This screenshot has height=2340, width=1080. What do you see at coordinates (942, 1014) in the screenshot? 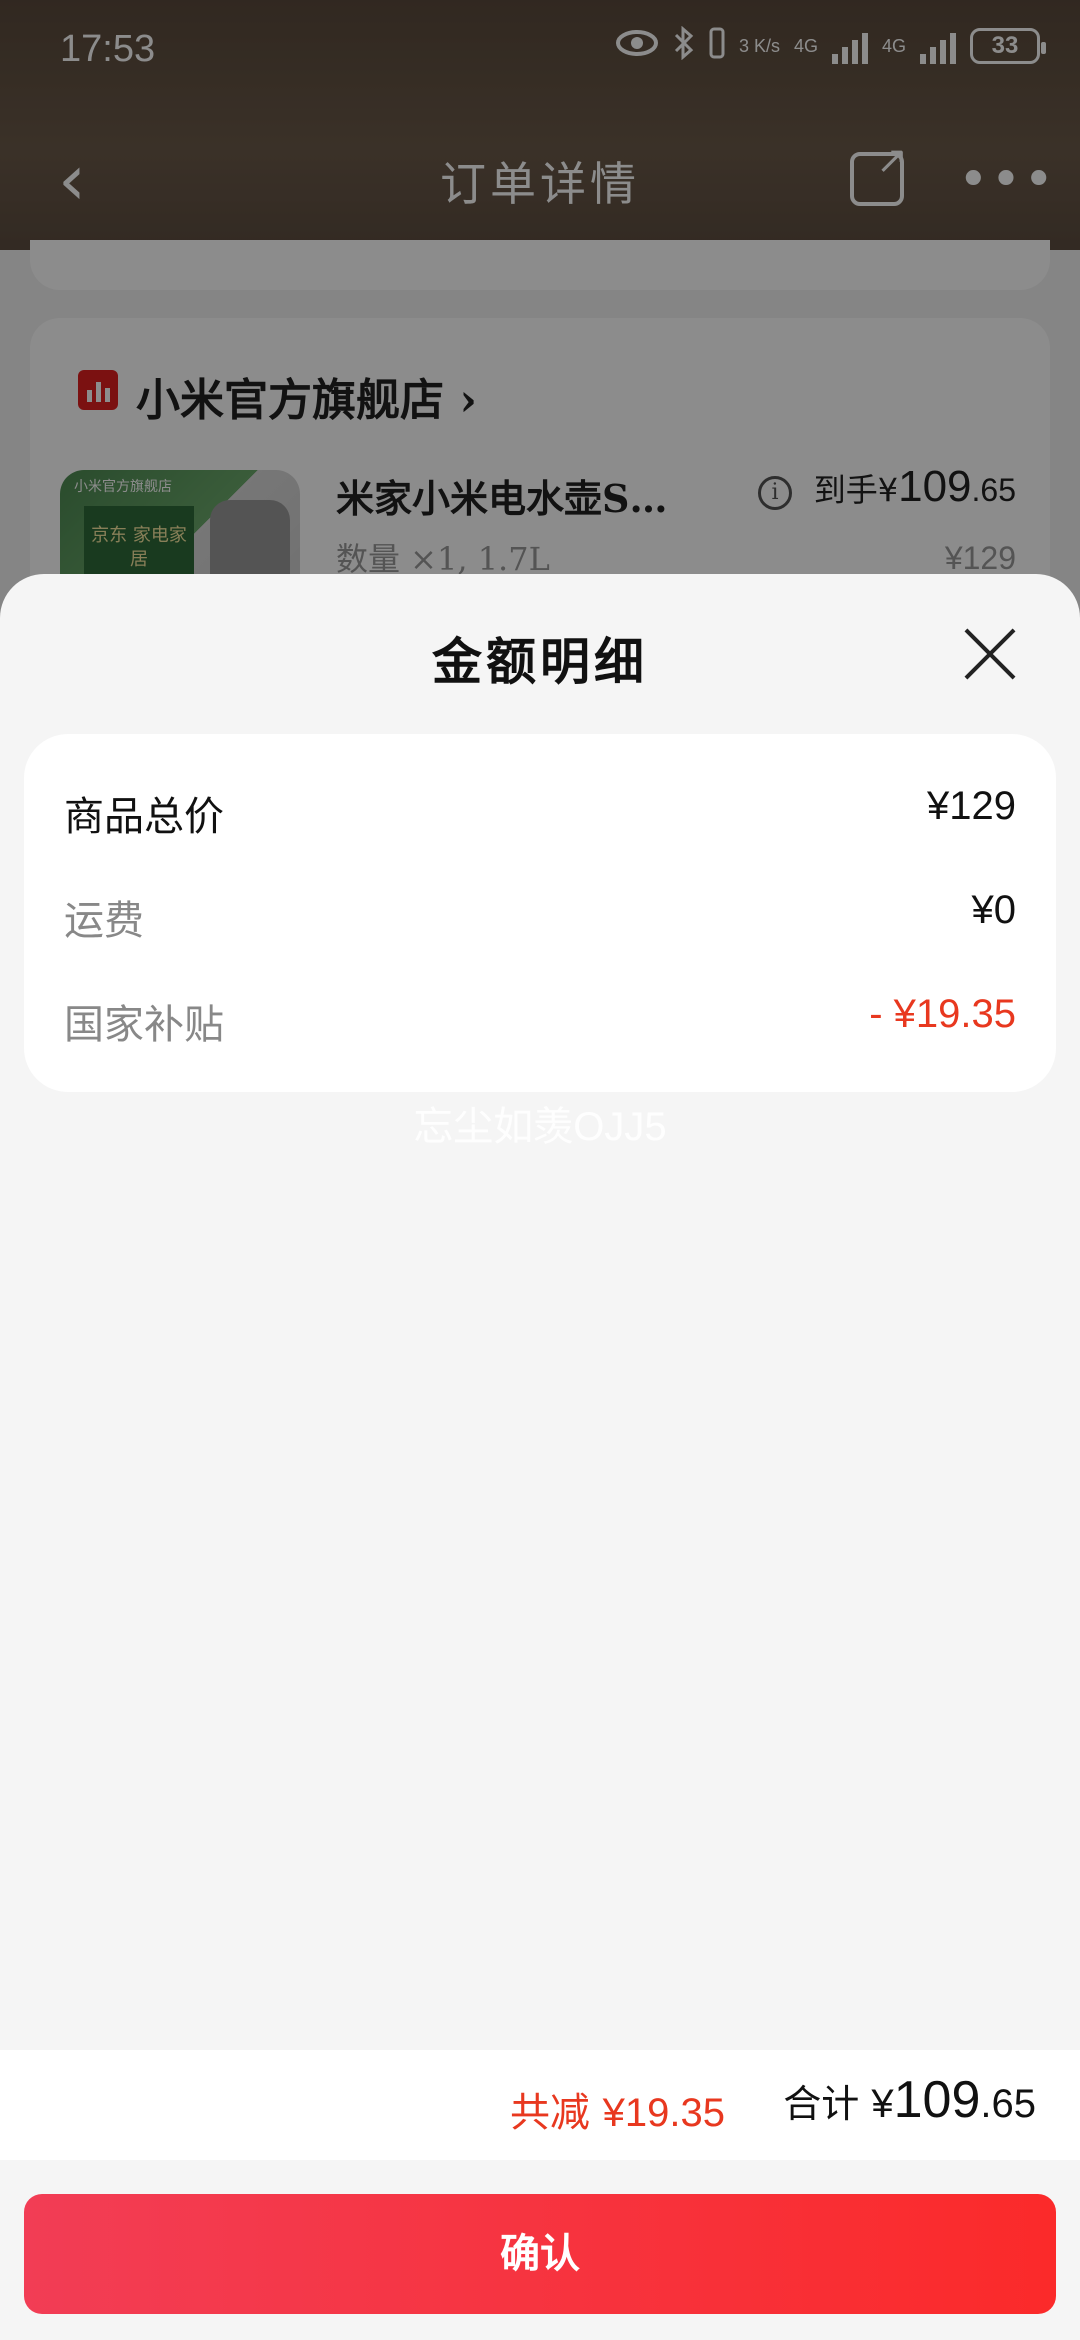
I see `row-value: - ¥19.35` at bounding box center [942, 1014].